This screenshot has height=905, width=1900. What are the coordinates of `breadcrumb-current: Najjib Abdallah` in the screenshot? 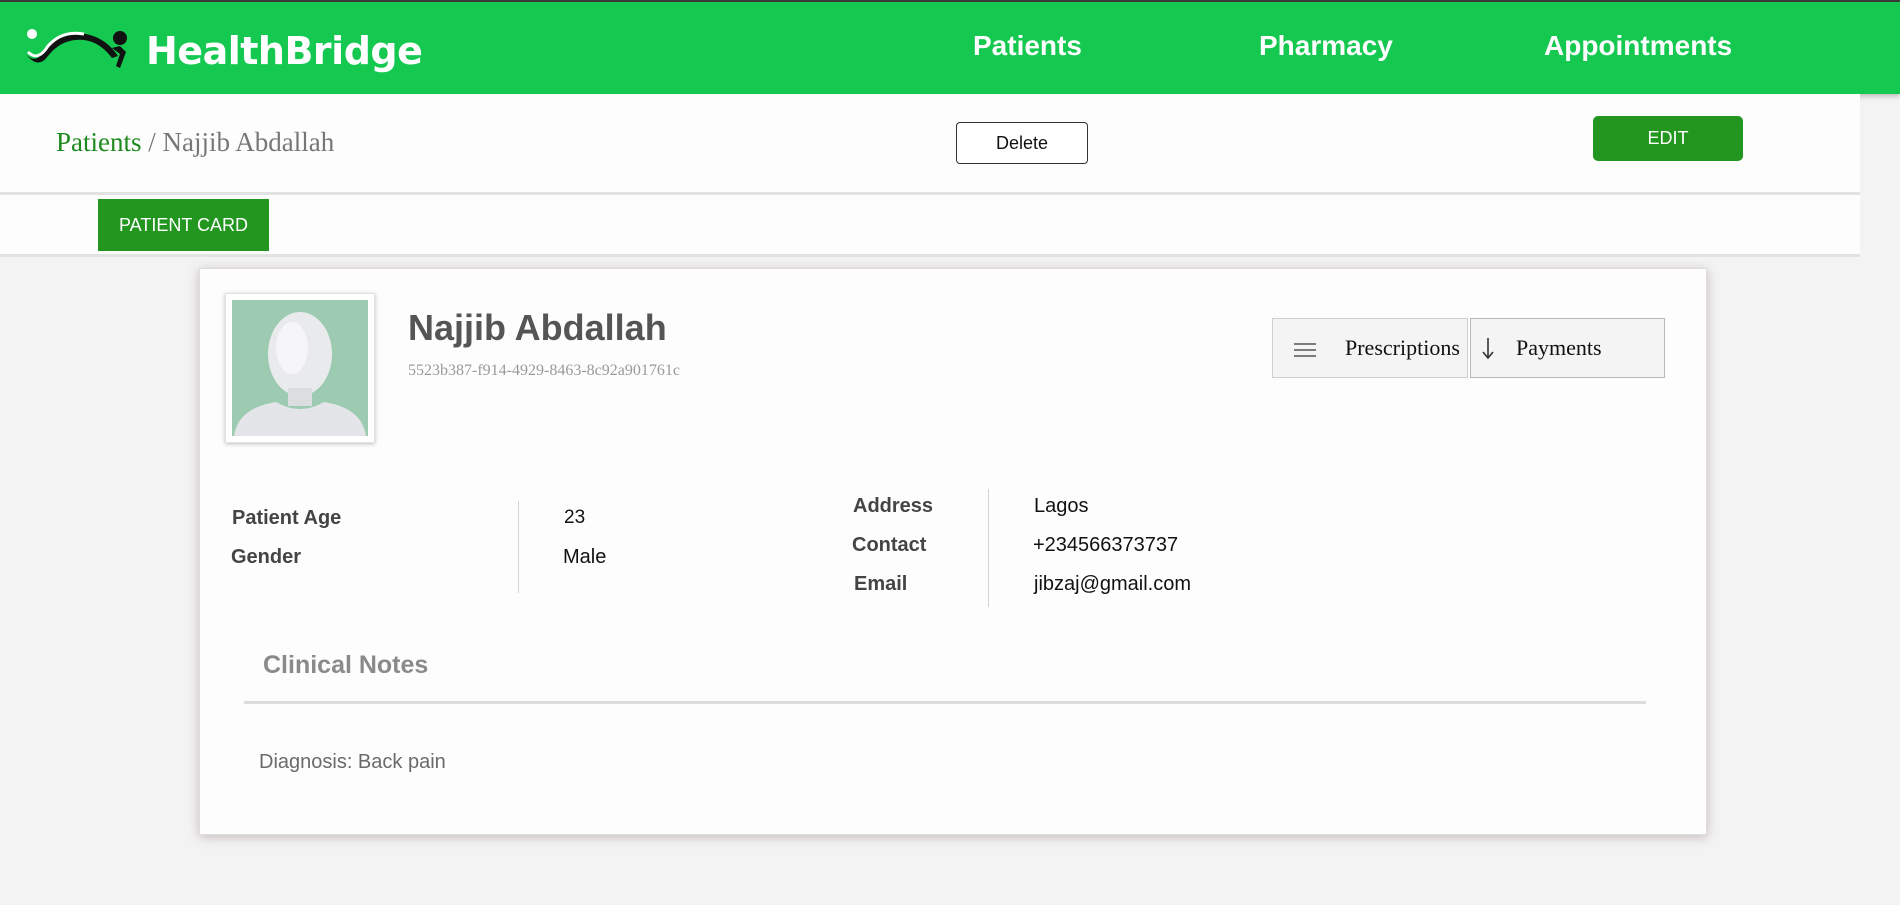 It's located at (248, 142).